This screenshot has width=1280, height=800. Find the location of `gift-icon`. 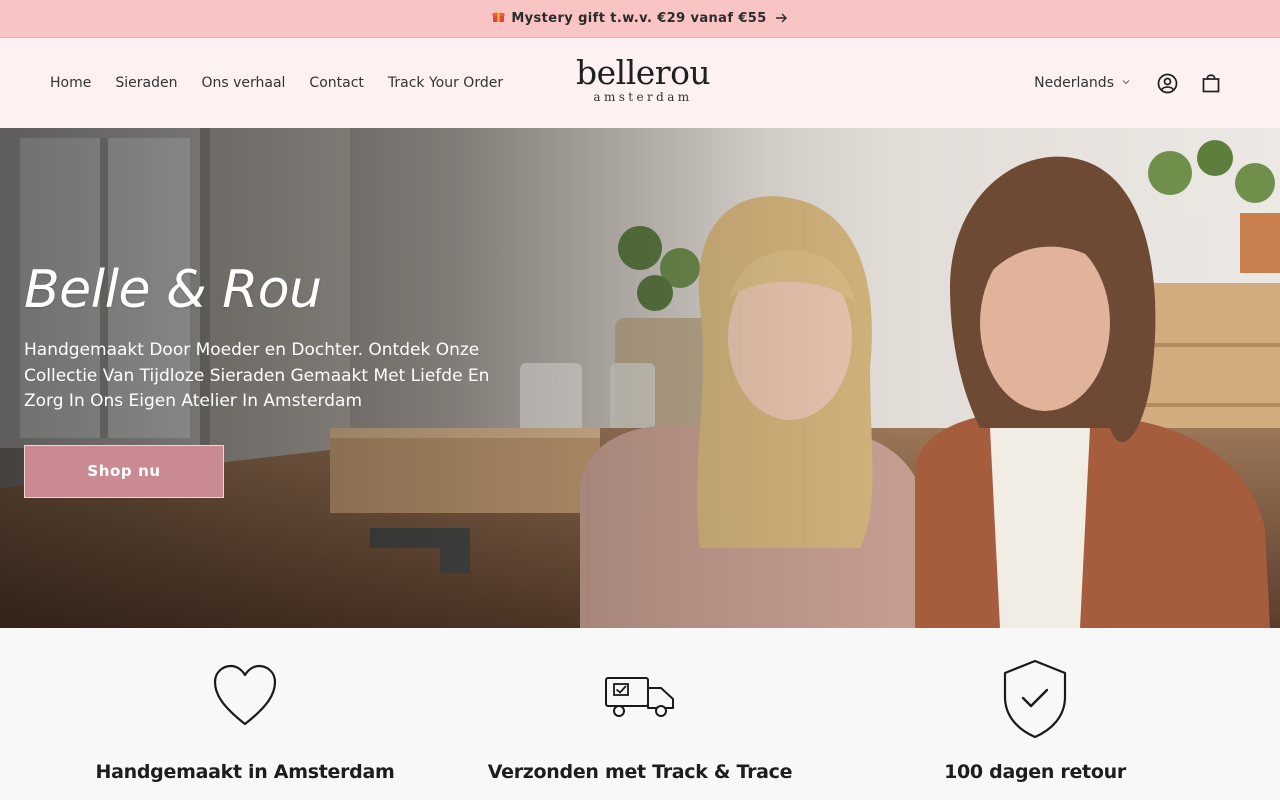

gift-icon is located at coordinates (498, 18).